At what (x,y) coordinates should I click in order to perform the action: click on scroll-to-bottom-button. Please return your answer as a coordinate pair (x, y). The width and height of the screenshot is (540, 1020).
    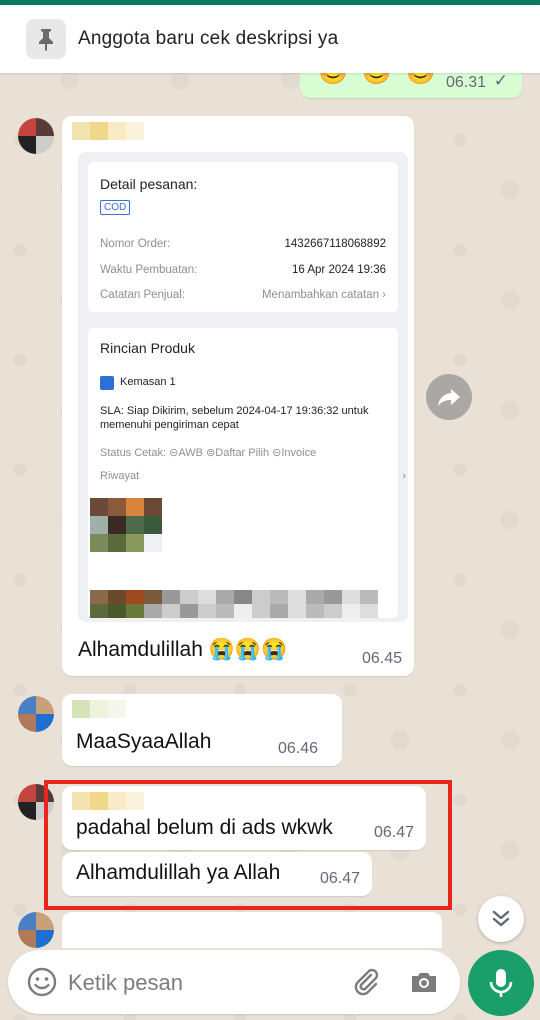
    Looking at the image, I should click on (501, 919).